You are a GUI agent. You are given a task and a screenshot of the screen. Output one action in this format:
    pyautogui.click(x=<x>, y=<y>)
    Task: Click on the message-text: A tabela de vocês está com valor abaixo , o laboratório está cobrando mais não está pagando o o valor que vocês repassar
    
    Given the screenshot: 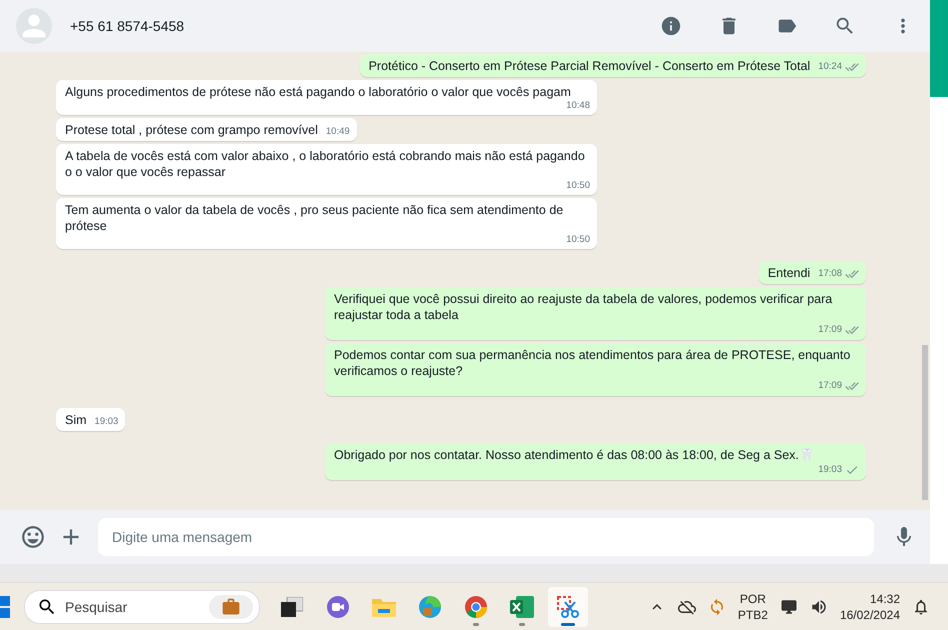 What is the action you would take?
    pyautogui.click(x=325, y=164)
    